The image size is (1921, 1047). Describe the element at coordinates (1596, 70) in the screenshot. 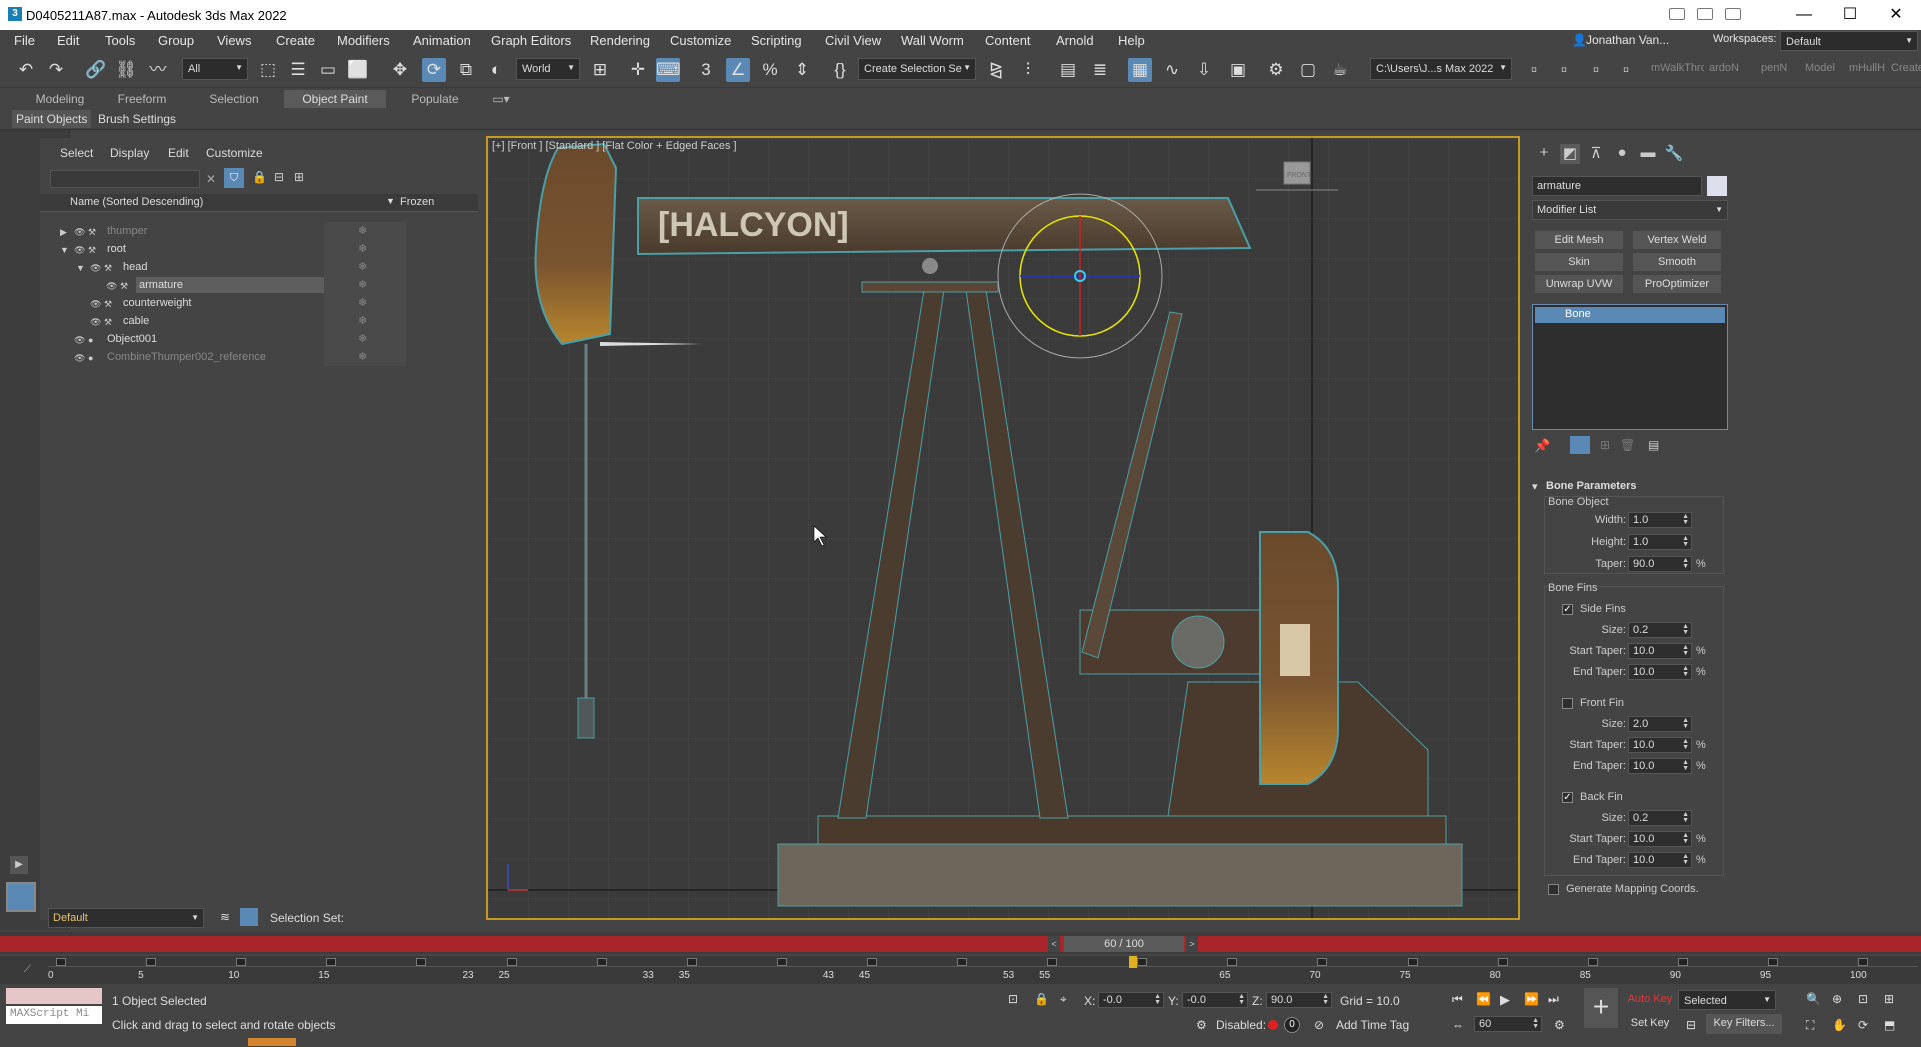

I see `project-icon-3: ▫` at that location.